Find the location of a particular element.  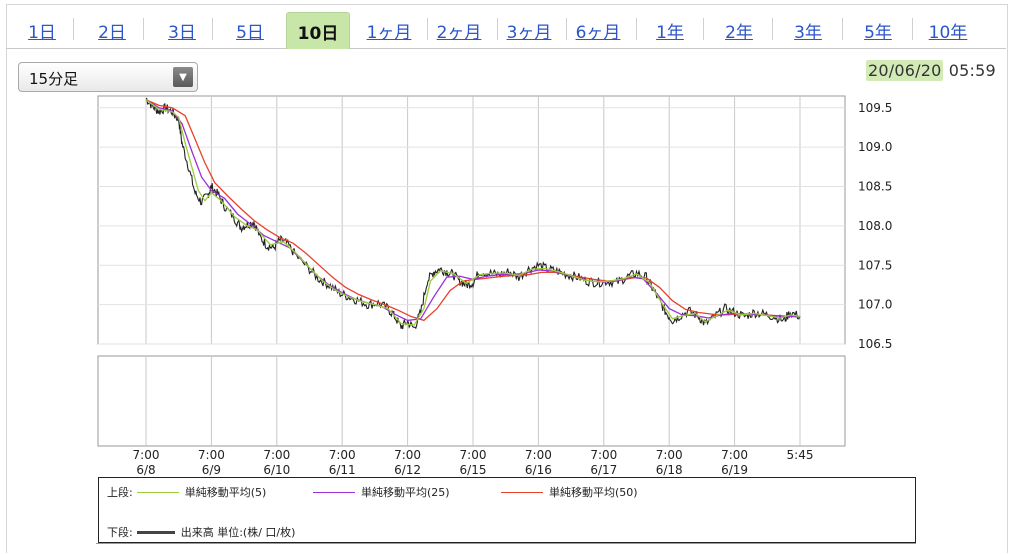

y-tick-label: 107.5 is located at coordinates (875, 265).